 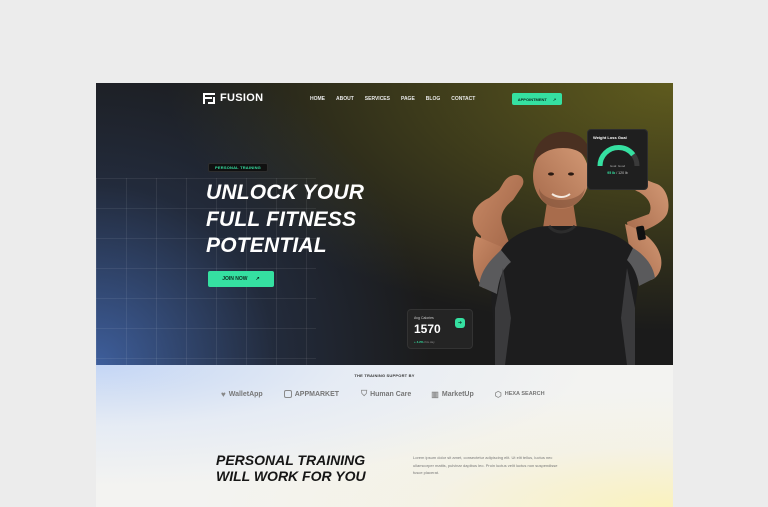 I want to click on headline-line-1: UNLOCK YOUR, so click(x=285, y=192).